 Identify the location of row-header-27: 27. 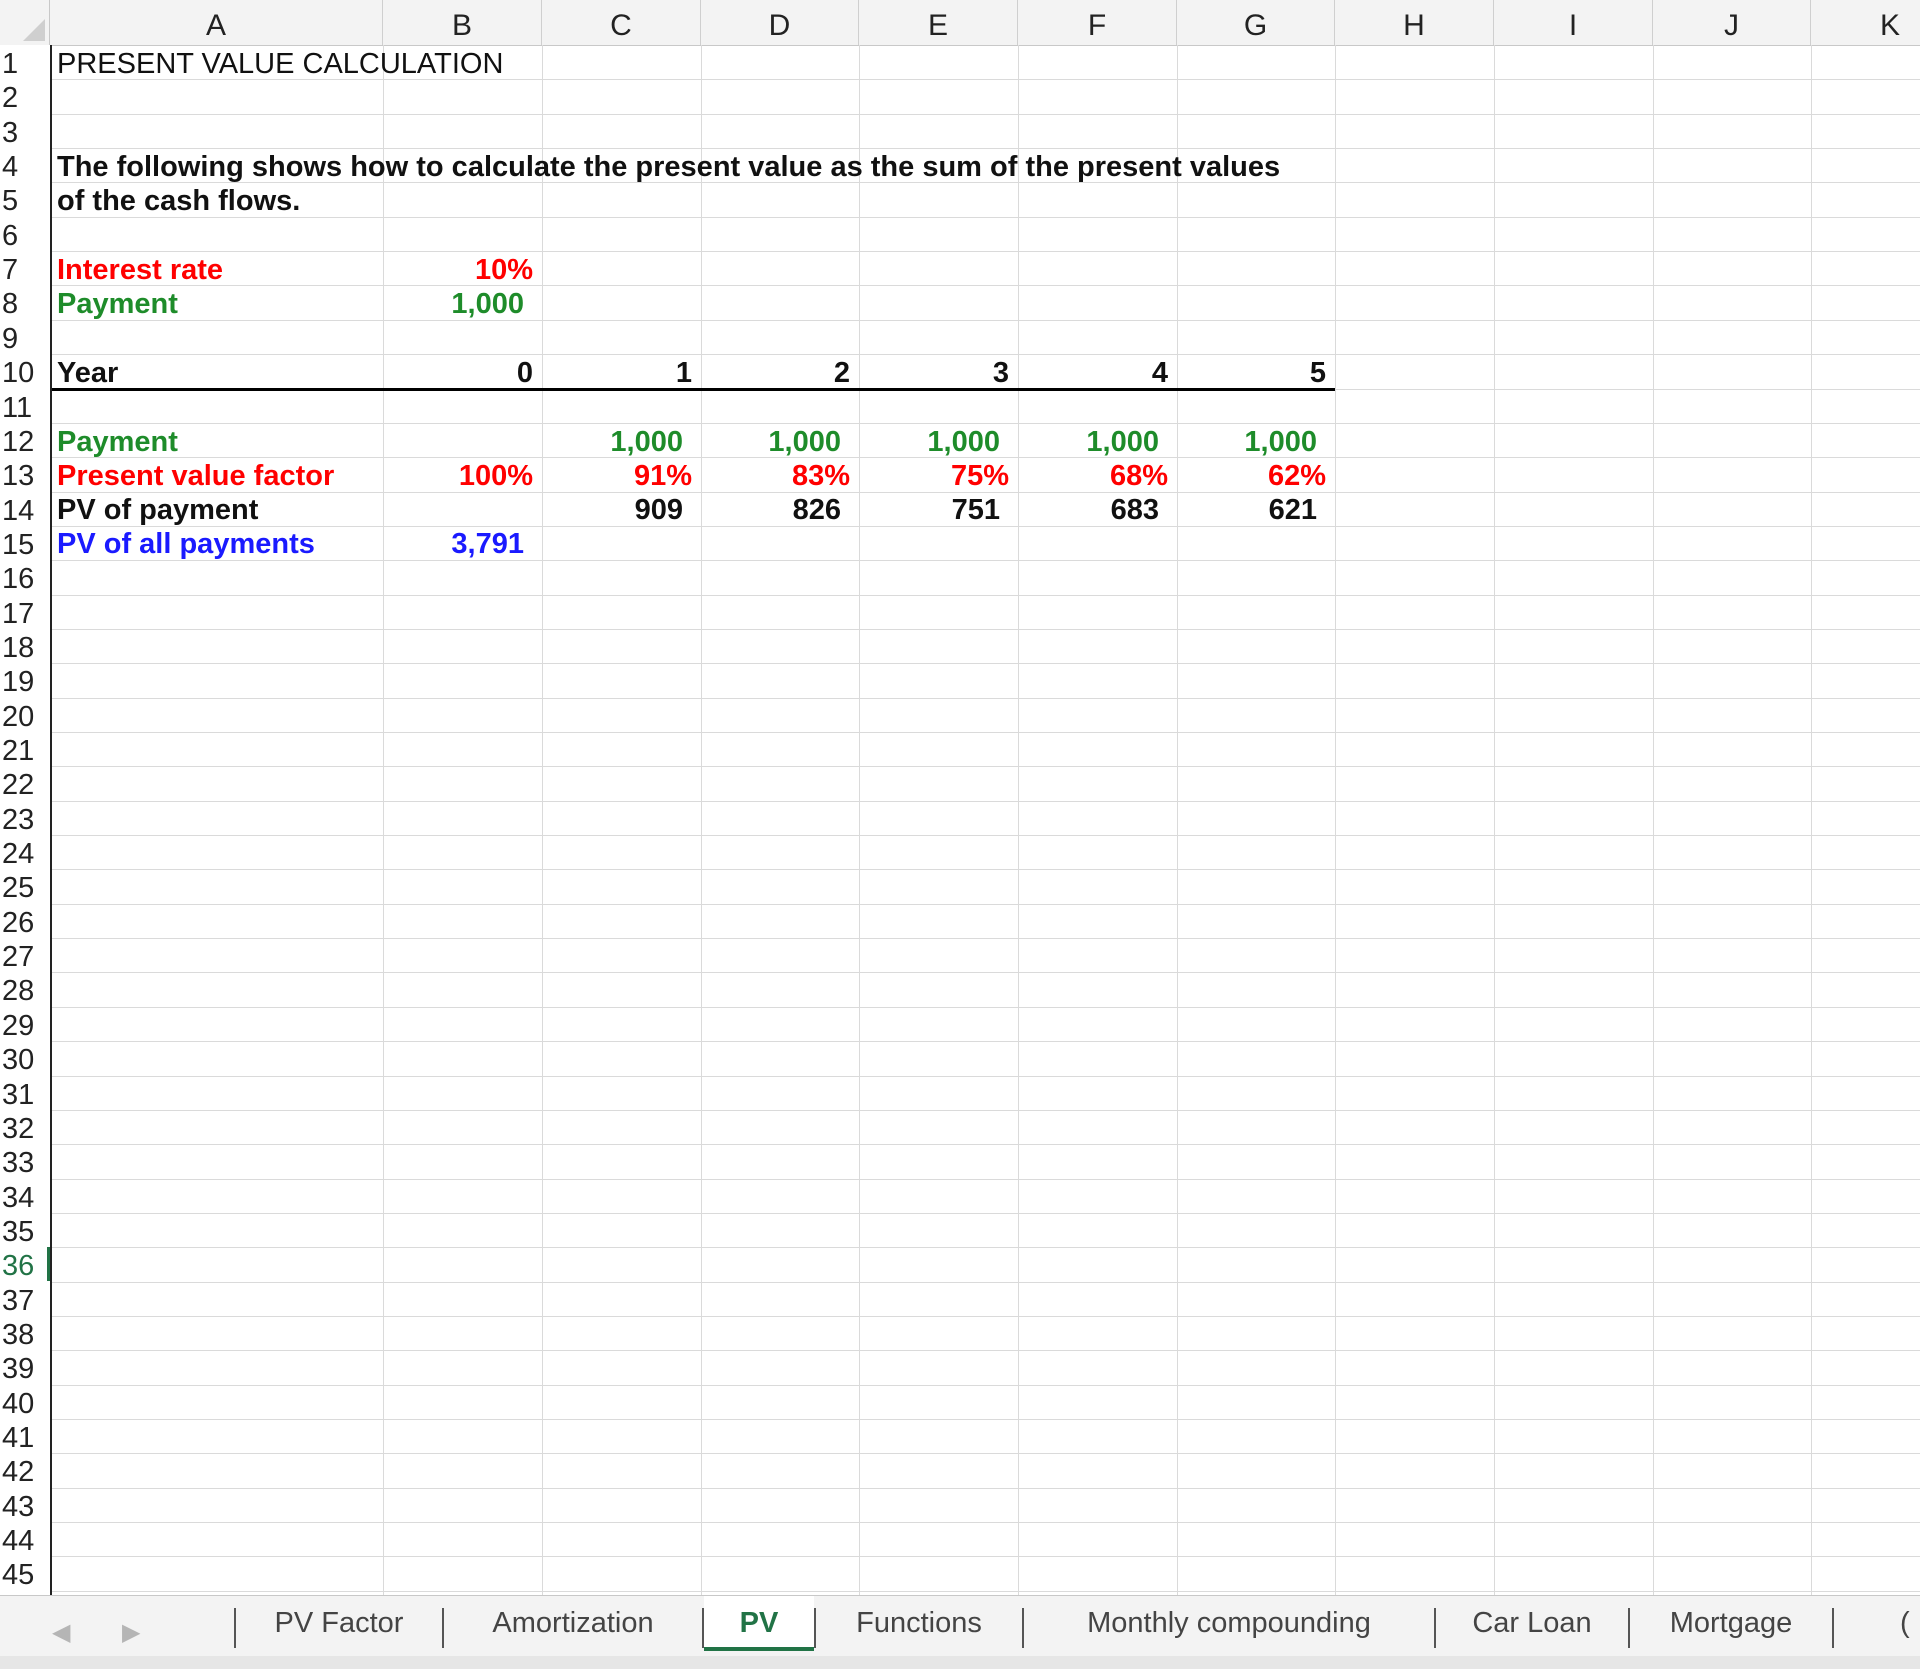
(25, 955).